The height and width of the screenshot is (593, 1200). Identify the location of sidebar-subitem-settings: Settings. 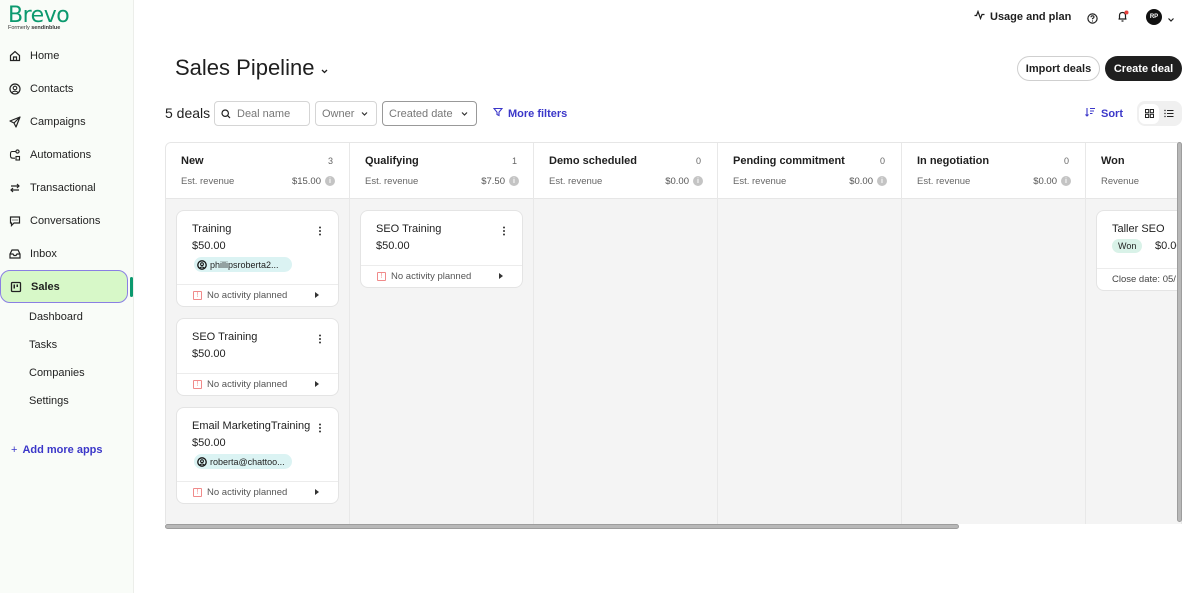
(49, 401).